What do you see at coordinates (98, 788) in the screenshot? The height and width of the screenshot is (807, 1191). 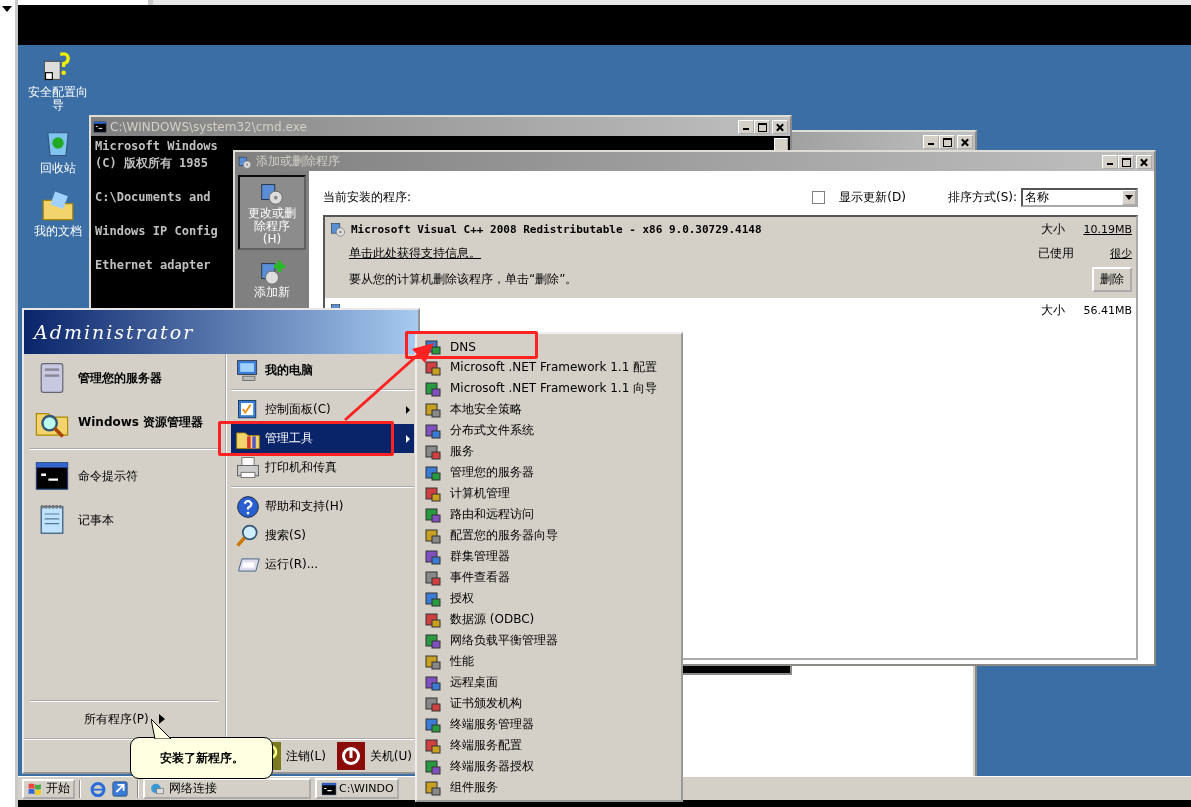 I see `browser-icon` at bounding box center [98, 788].